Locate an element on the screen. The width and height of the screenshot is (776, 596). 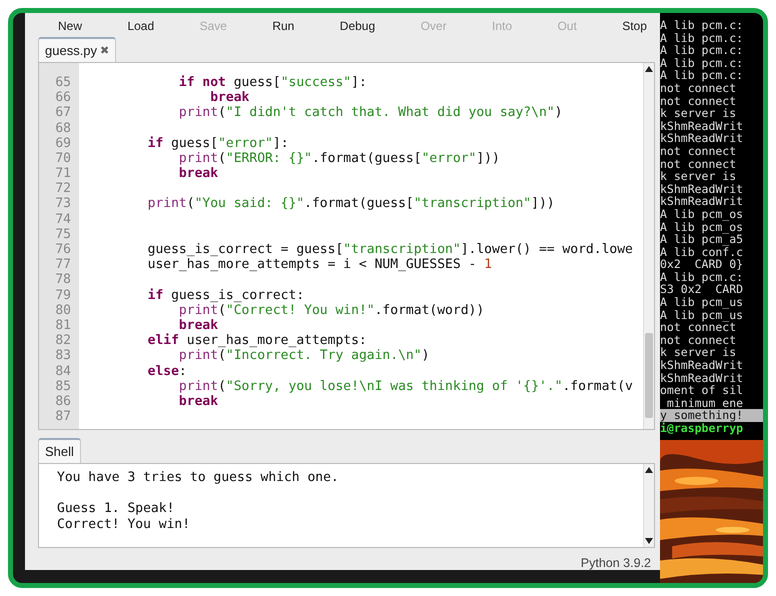
line-number: 65 is located at coordinates (63, 82).